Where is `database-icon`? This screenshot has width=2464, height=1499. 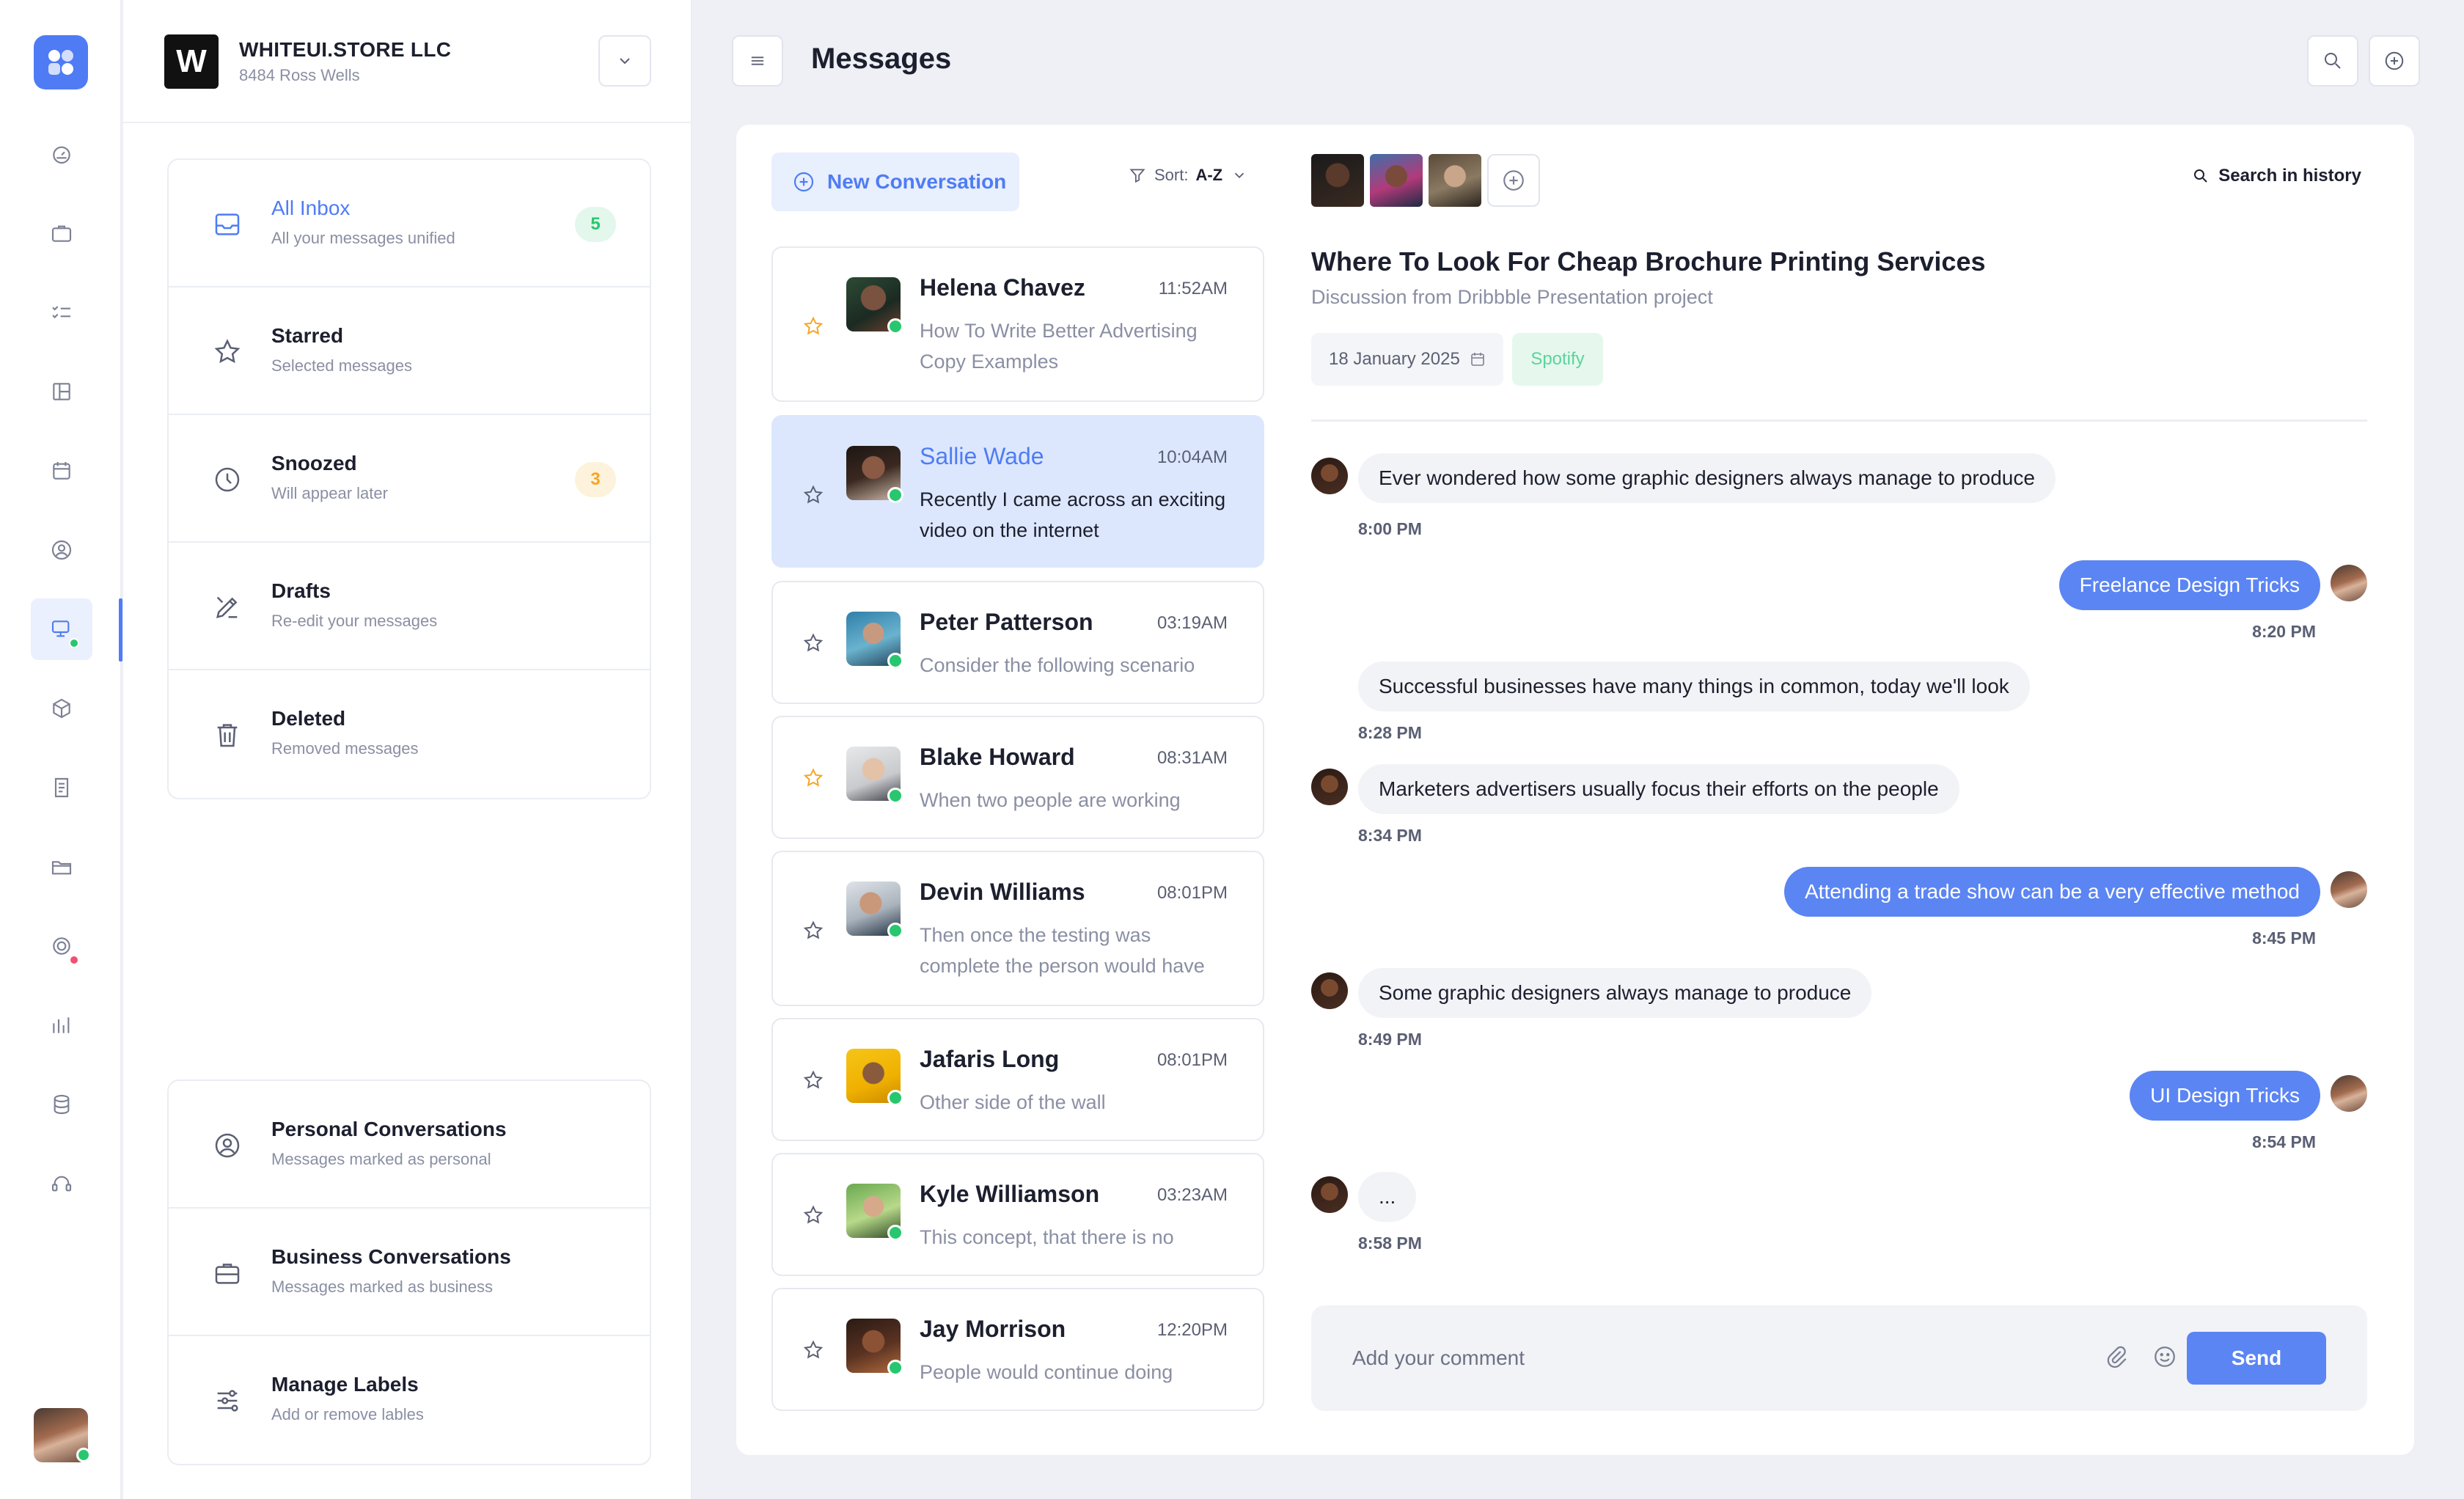 database-icon is located at coordinates (62, 1104).